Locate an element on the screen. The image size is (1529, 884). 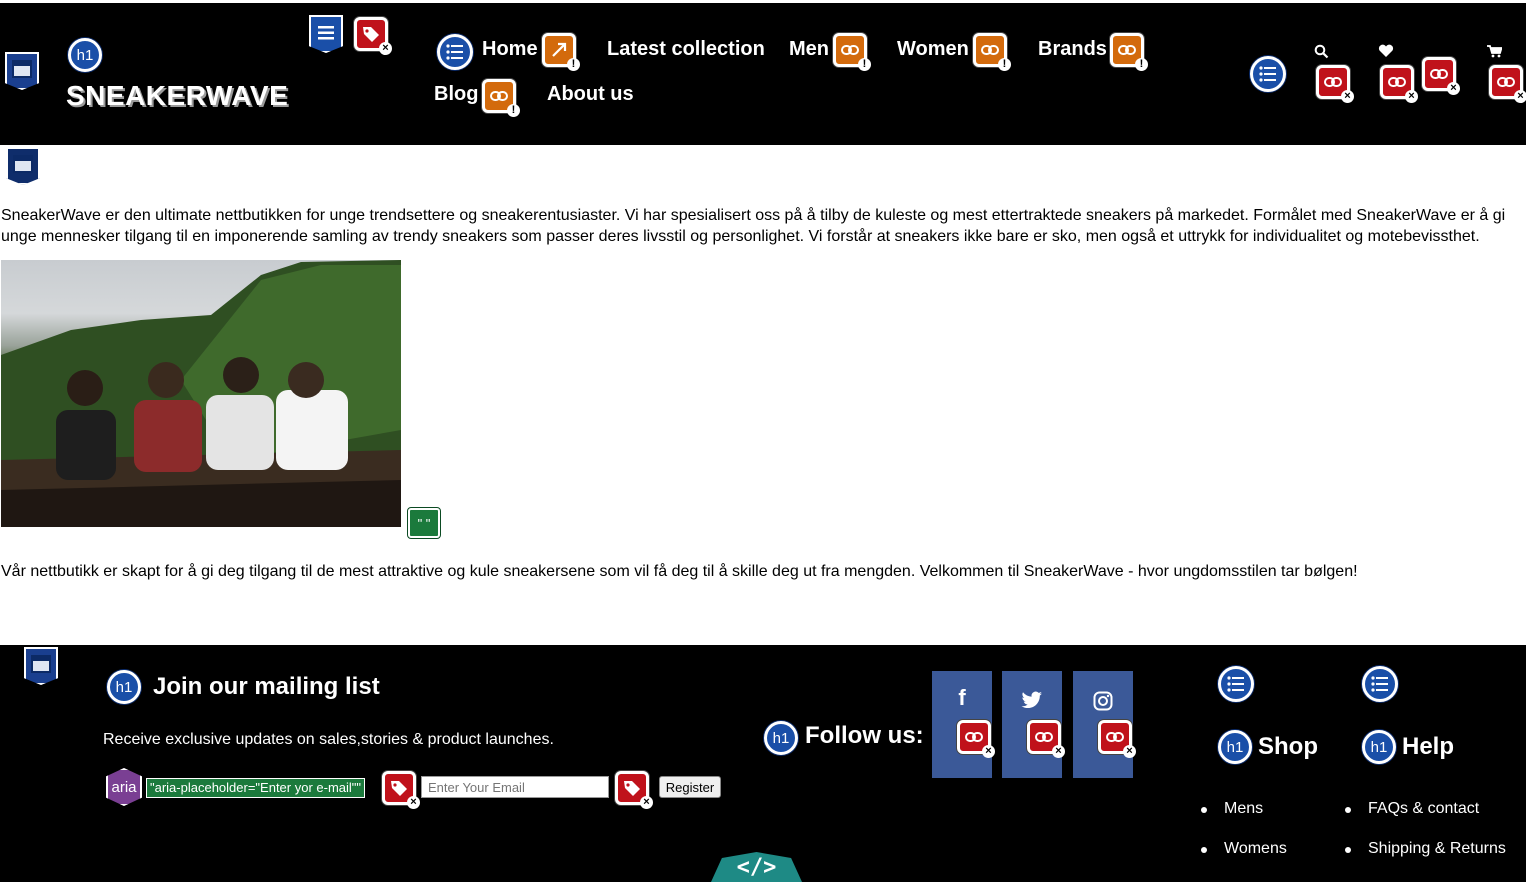
mailing-list-title: Join our mailing list is located at coordinates (266, 686).